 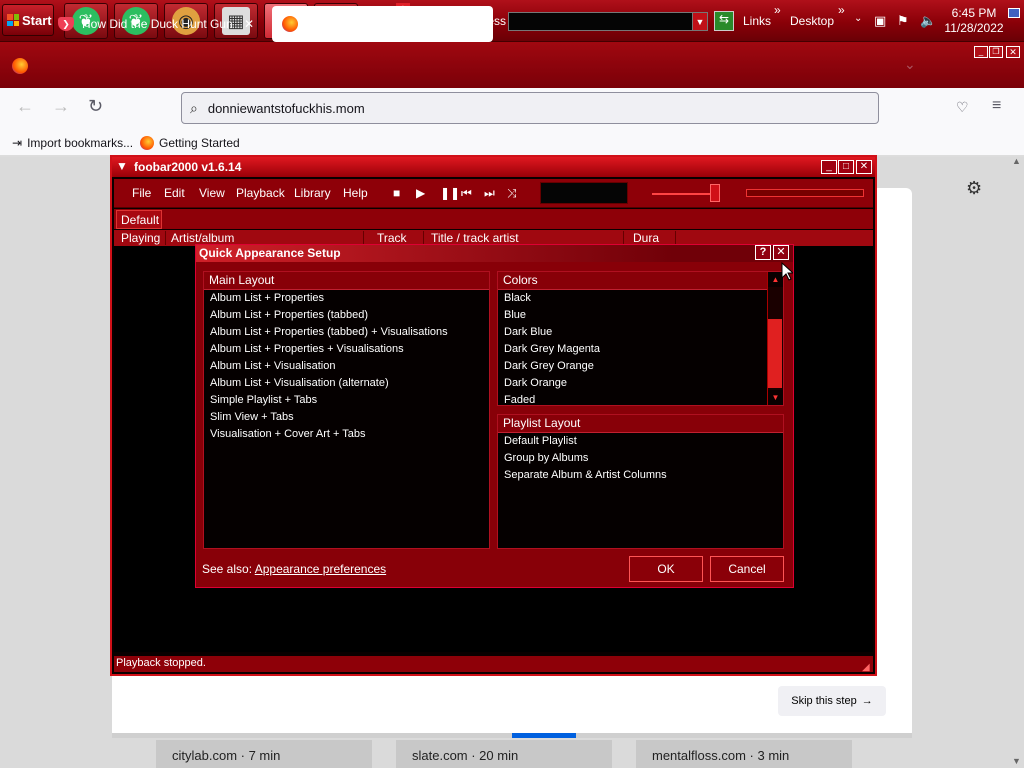 I want to click on tab-duck-hunt: ❯ How Did the Duck Hunt Gun Work? ✕, so click(x=156, y=24).